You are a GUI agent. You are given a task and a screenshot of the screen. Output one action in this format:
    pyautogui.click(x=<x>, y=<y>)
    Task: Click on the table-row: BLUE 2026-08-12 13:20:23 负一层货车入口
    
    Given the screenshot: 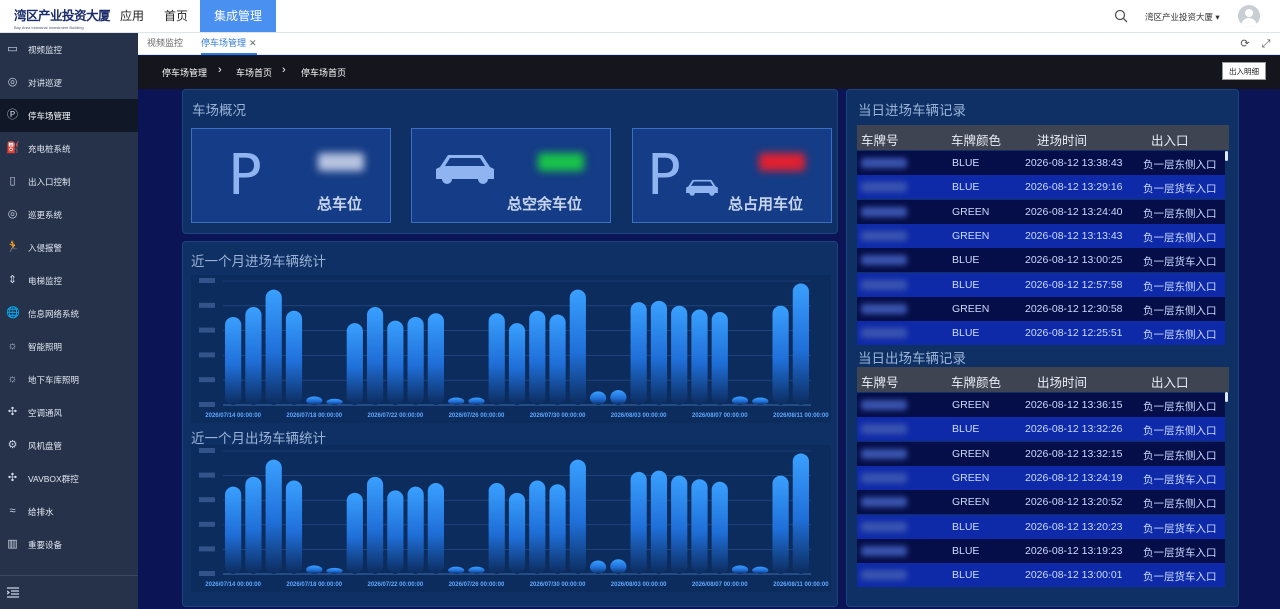 What is the action you would take?
    pyautogui.click(x=1041, y=526)
    